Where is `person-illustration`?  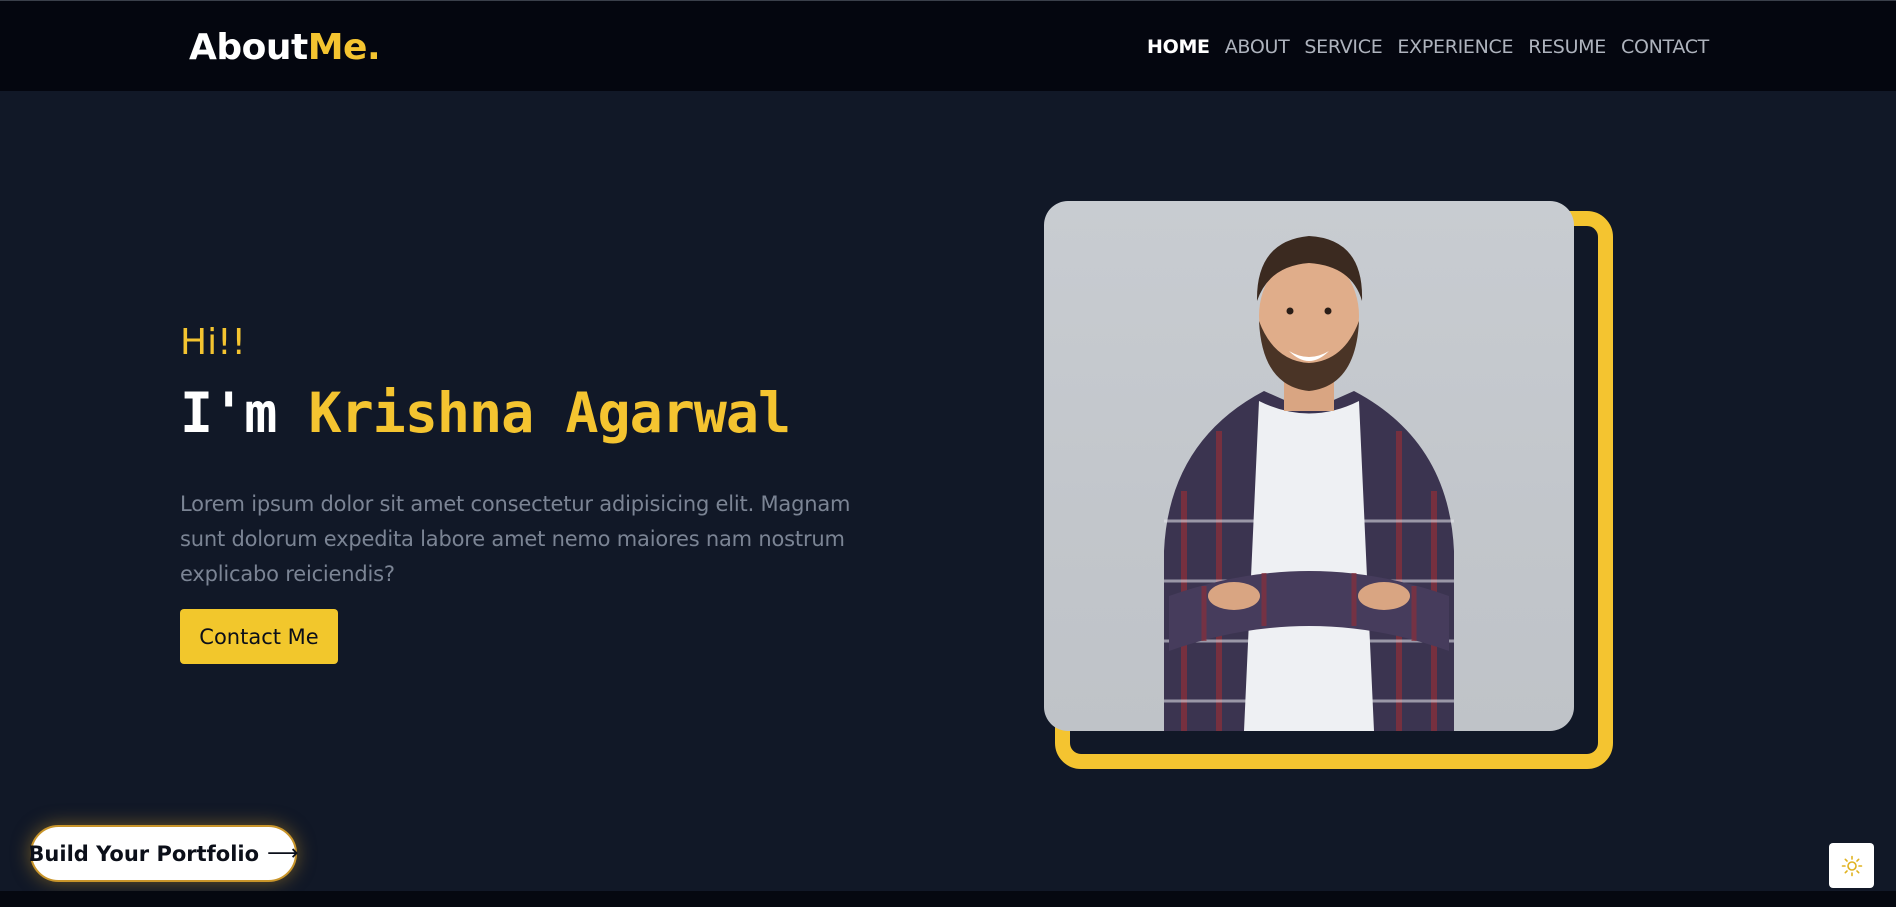 person-illustration is located at coordinates (1309, 483).